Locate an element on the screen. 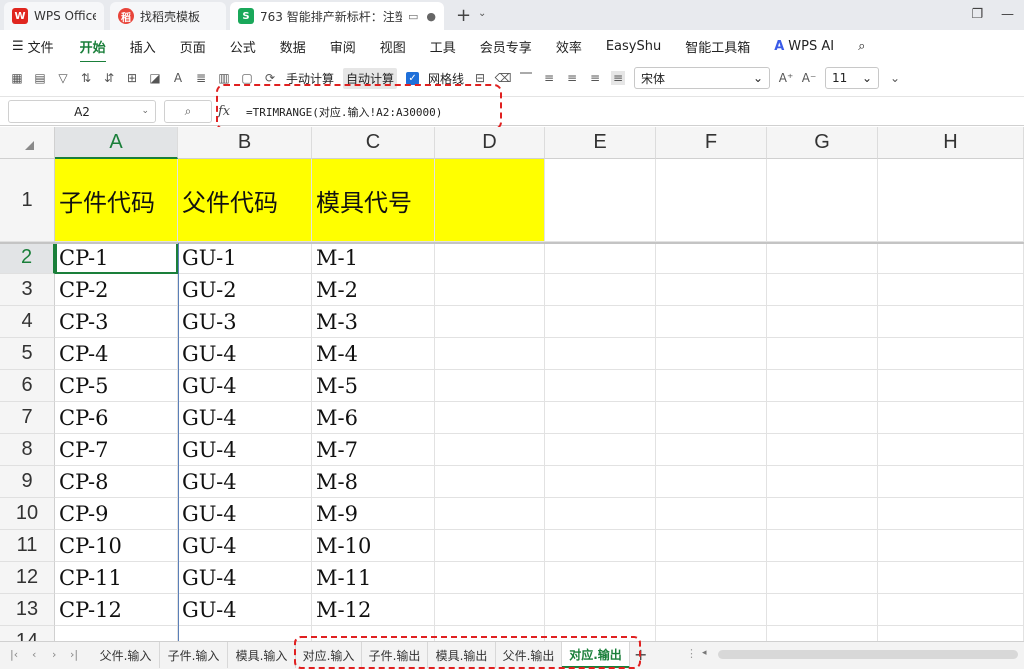  fill-color-icon: ◪ is located at coordinates (155, 78).